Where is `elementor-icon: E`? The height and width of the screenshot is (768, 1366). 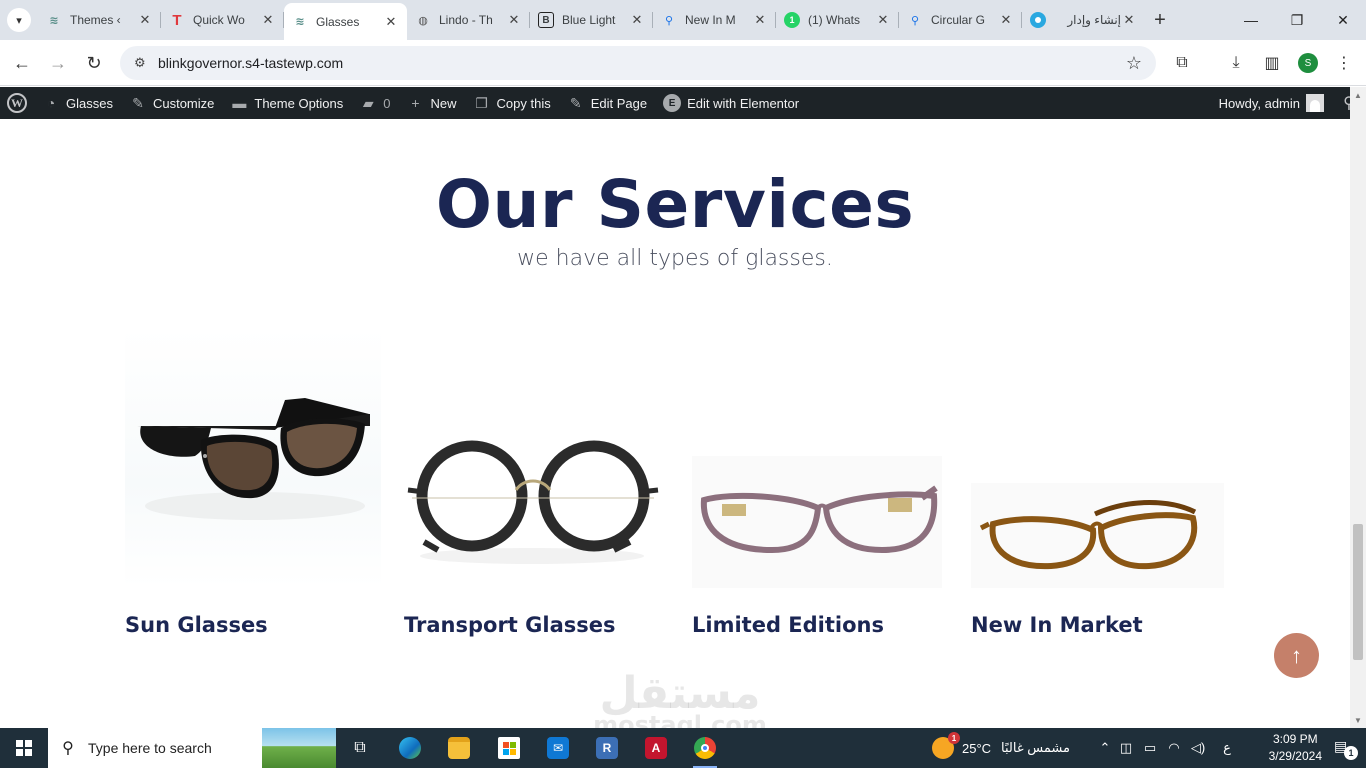 elementor-icon: E is located at coordinates (672, 103).